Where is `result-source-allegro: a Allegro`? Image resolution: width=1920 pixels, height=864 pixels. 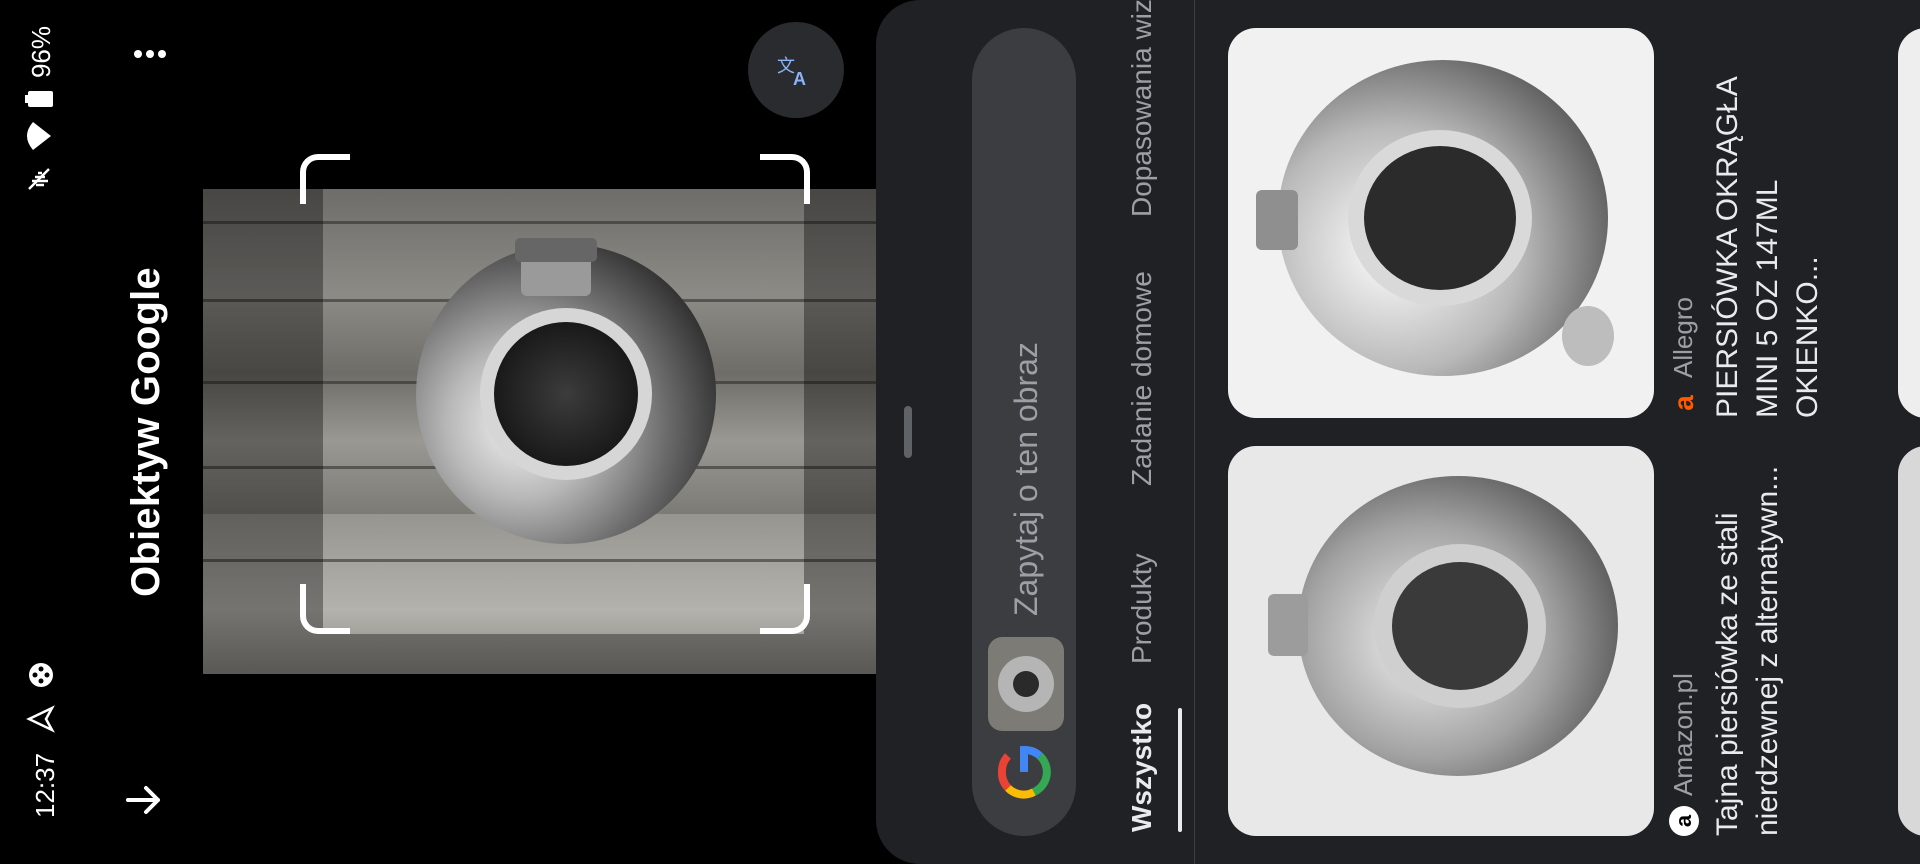 result-source-allegro: a Allegro is located at coordinates (1683, 357).